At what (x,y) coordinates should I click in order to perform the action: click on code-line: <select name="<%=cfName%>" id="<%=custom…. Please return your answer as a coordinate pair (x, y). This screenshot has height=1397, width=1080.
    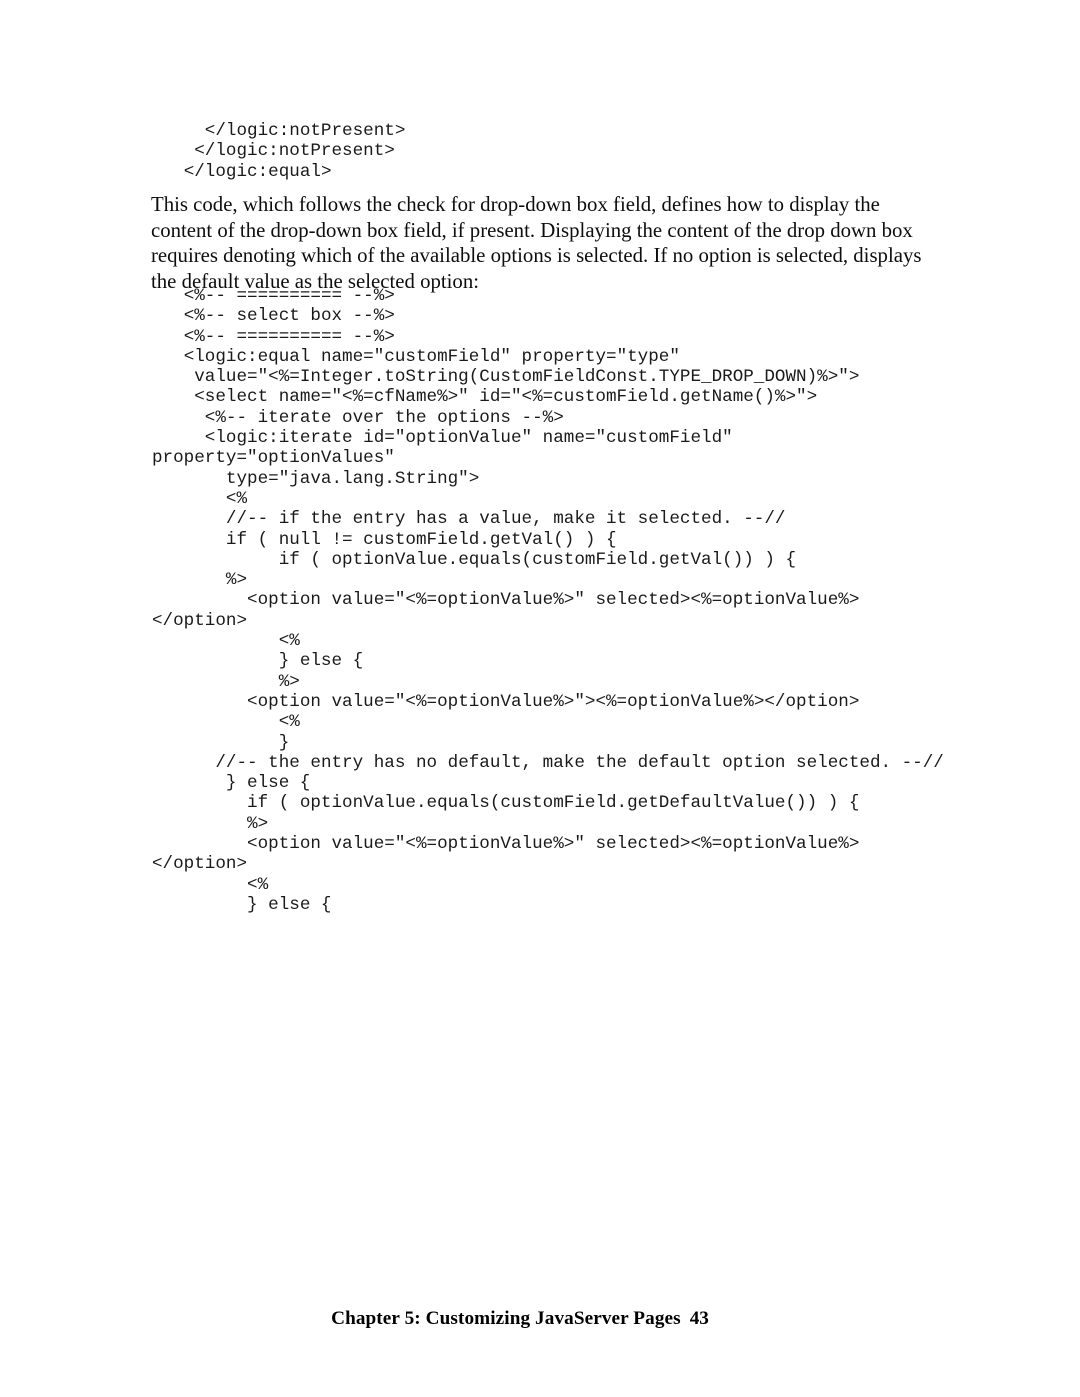
    Looking at the image, I should click on (485, 397).